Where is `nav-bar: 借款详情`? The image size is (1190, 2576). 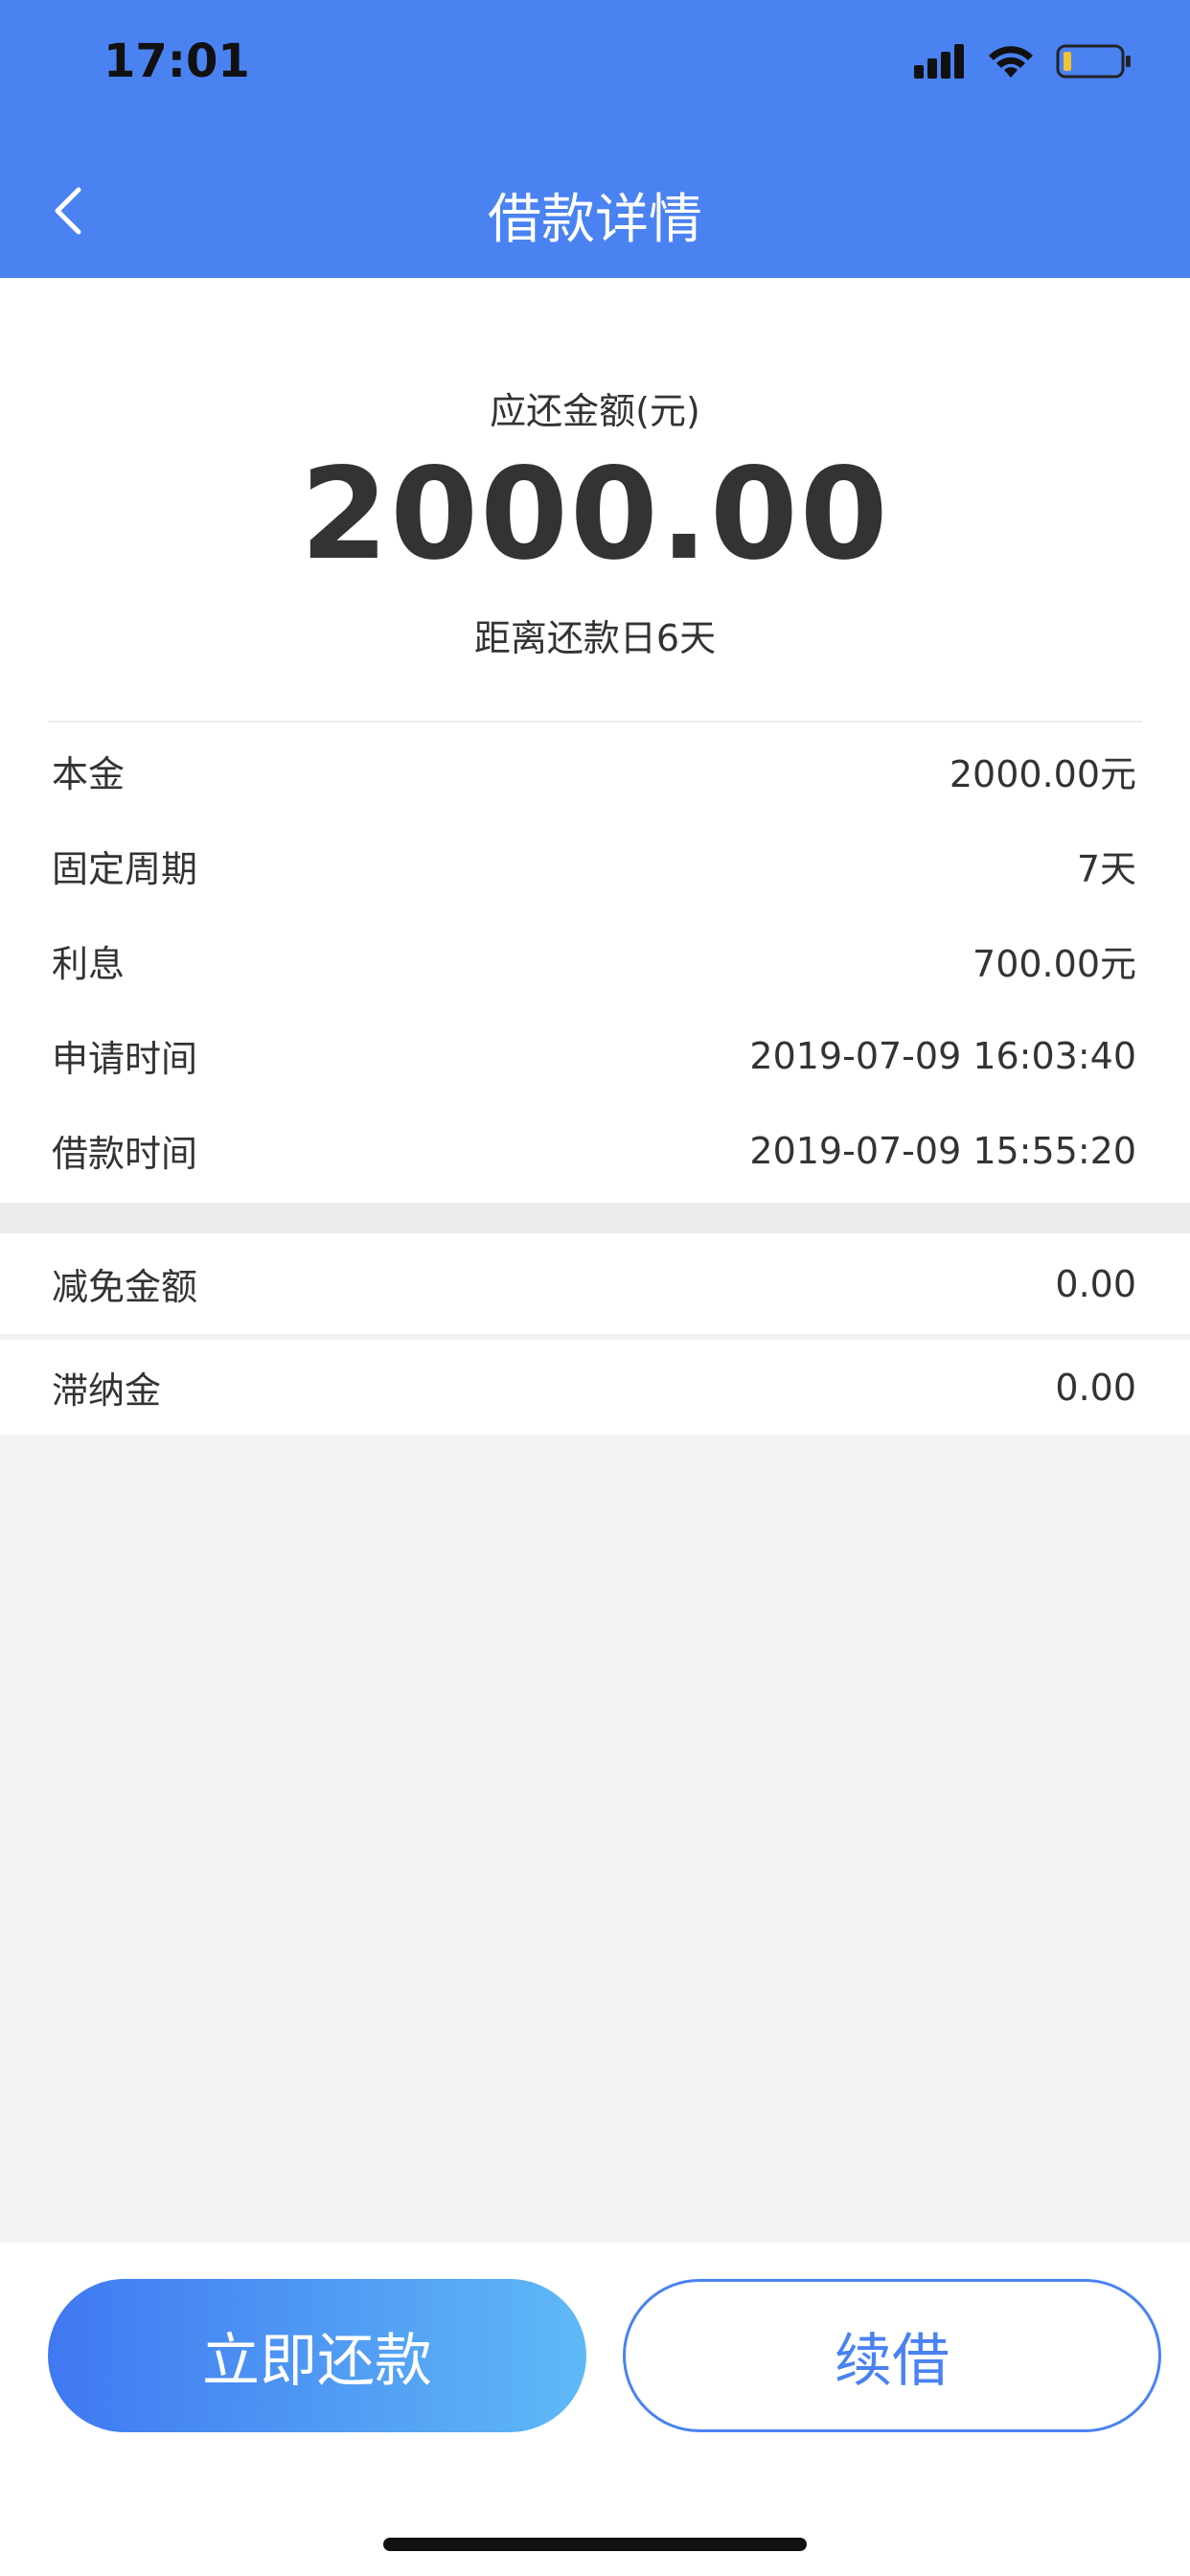 nav-bar: 借款详情 is located at coordinates (595, 211).